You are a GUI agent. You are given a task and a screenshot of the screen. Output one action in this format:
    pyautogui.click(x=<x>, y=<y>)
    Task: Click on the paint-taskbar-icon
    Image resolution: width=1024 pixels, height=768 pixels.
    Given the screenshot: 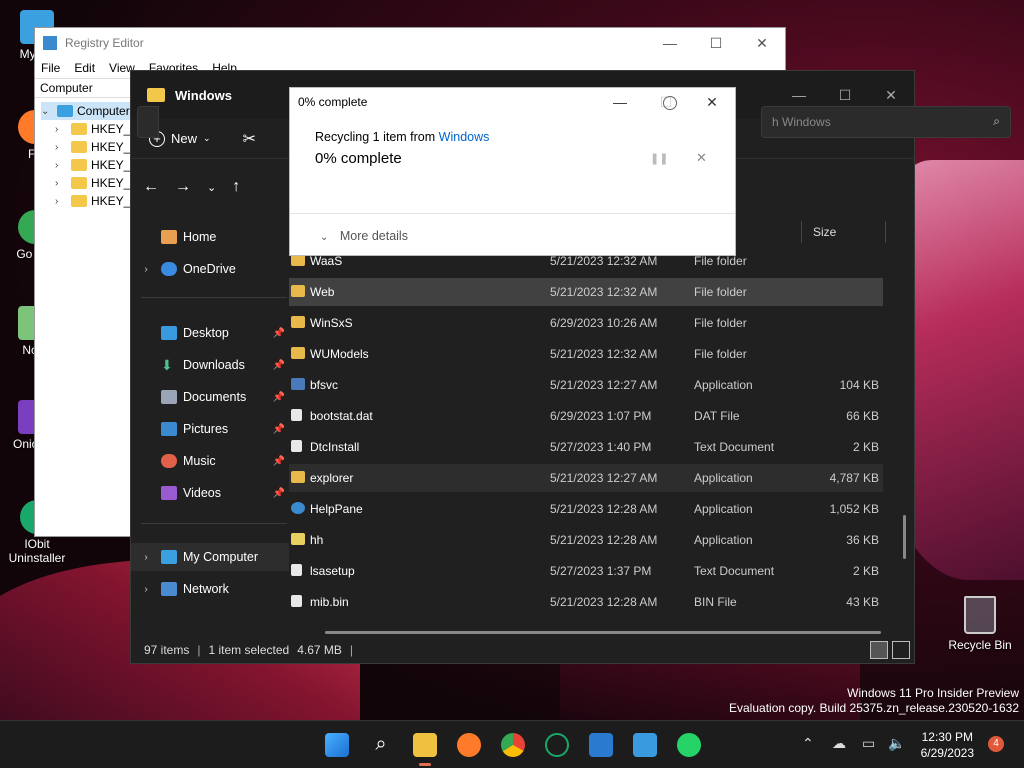 What is the action you would take?
    pyautogui.click(x=645, y=745)
    